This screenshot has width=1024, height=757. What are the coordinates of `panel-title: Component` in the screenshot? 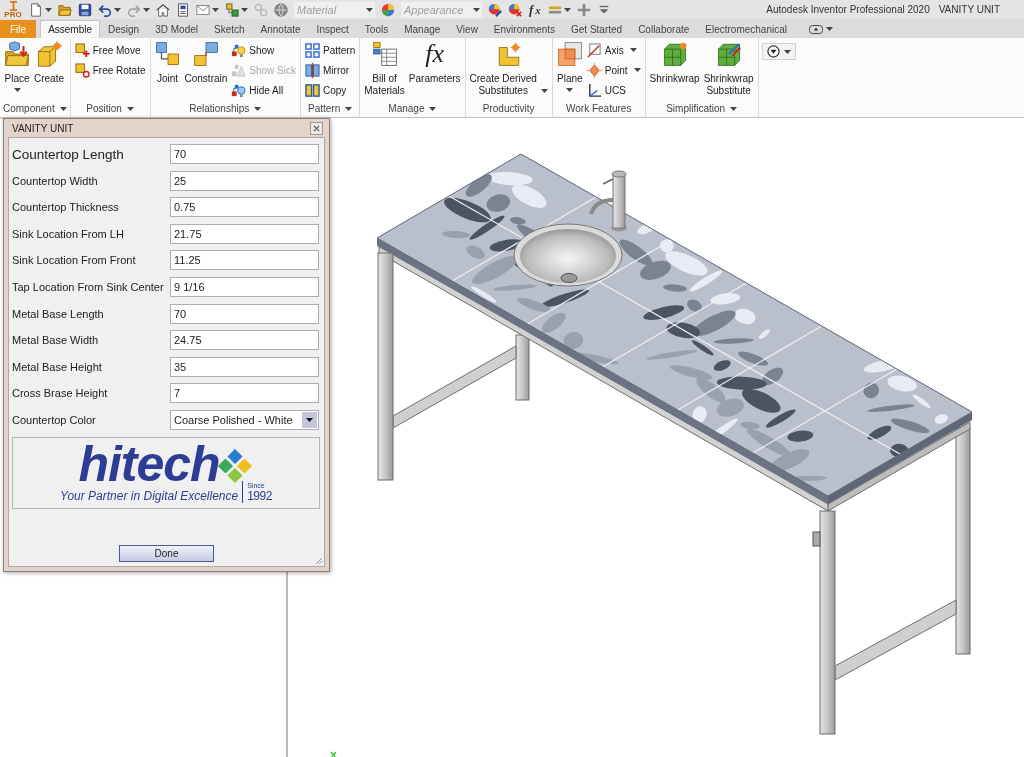 It's located at (35, 108).